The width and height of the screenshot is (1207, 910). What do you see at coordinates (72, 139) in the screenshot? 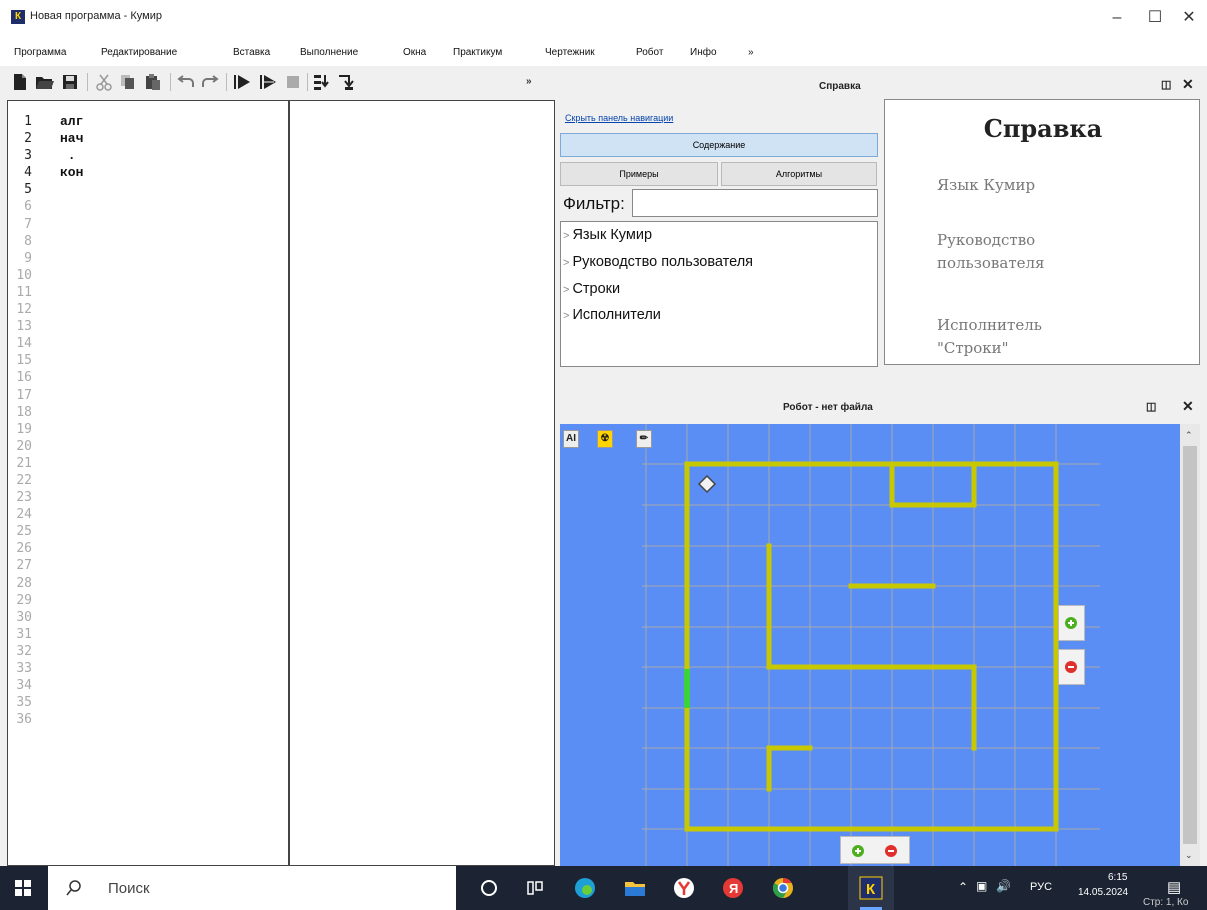
I see `code-line: нач` at bounding box center [72, 139].